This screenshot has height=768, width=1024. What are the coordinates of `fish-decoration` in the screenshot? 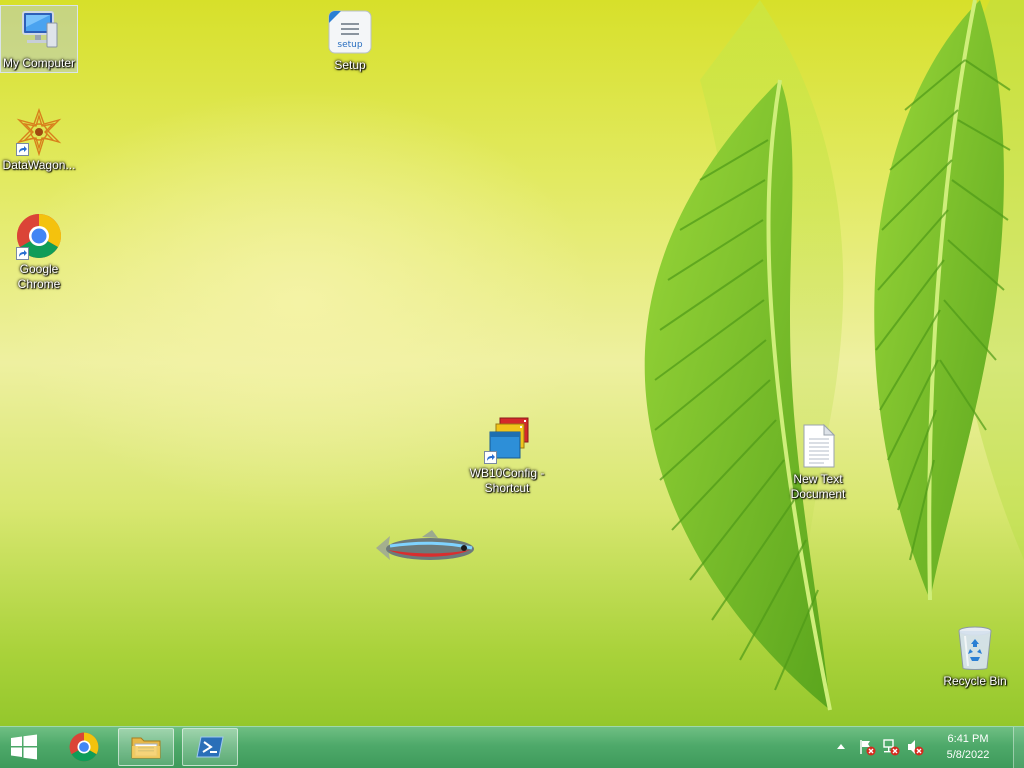 It's located at (425, 545).